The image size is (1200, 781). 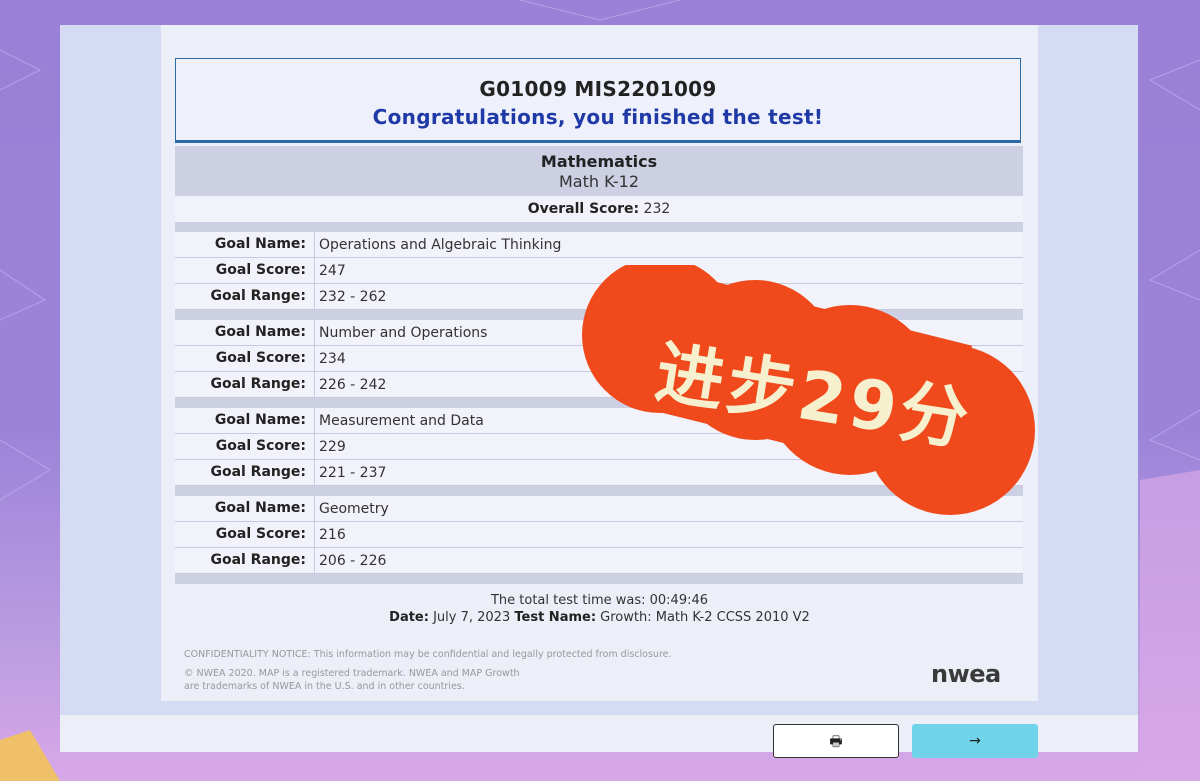 What do you see at coordinates (599, 333) in the screenshot?
I see `goal-name-row: Goal Name: Number and Operations` at bounding box center [599, 333].